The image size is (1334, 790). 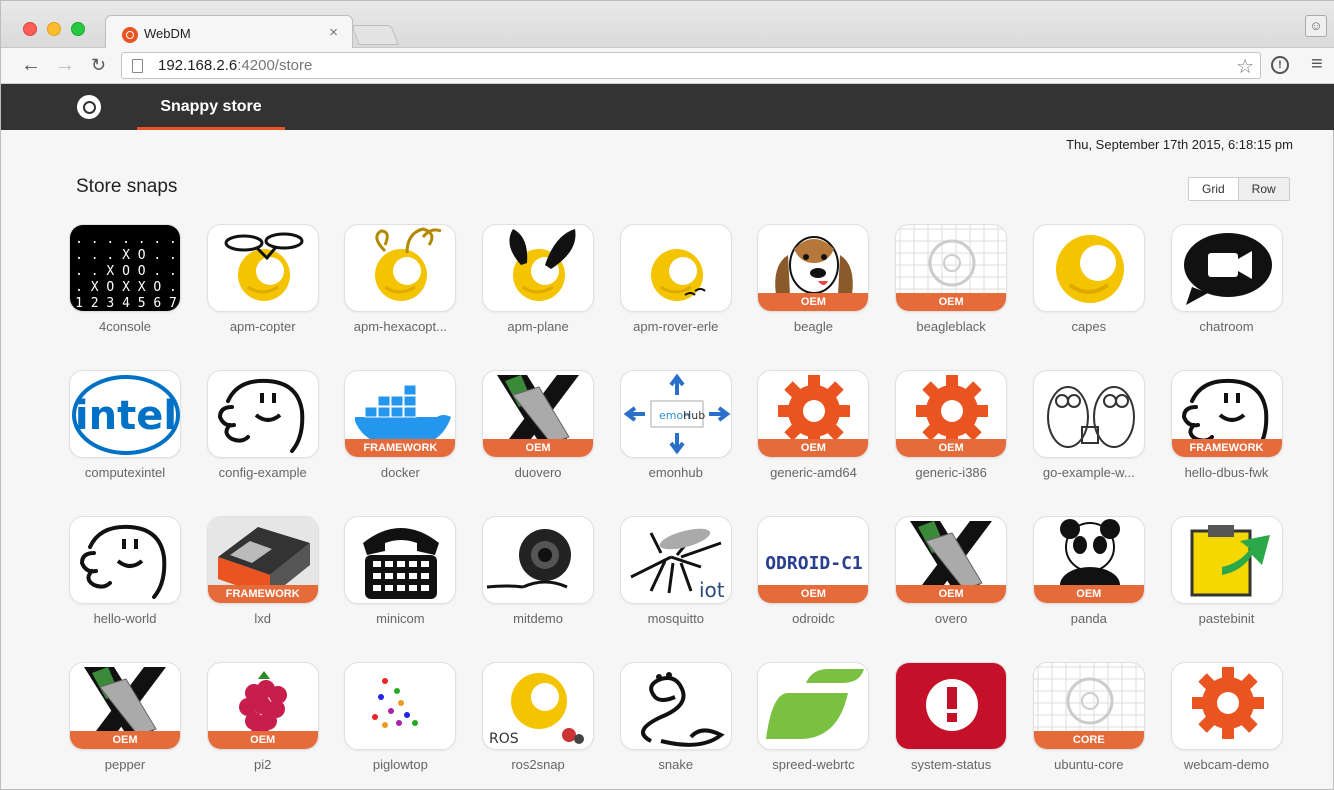 What do you see at coordinates (54, 29) in the screenshot?
I see `window-minimize-button` at bounding box center [54, 29].